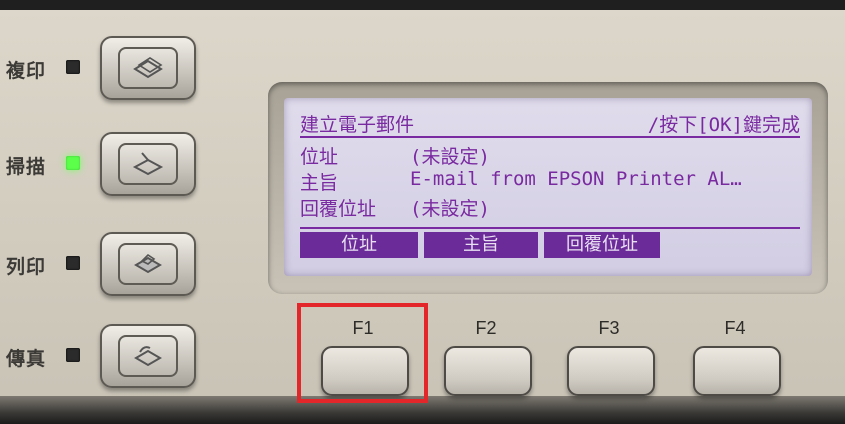 The image size is (845, 424). I want to click on lcd-row-address: 位址 (未設定), so click(550, 155).